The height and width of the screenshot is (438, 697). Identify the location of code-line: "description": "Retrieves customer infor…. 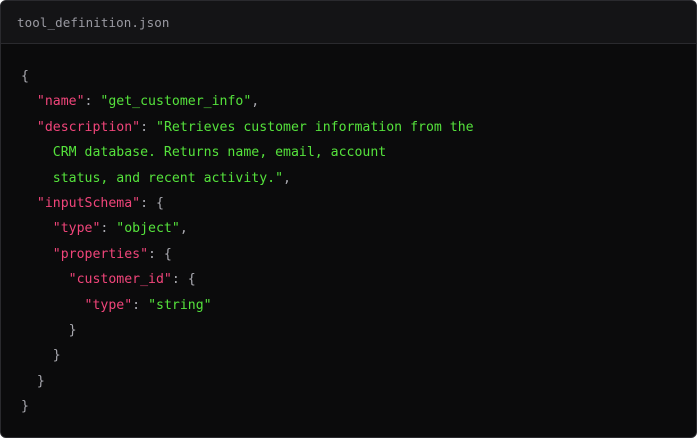
(358, 127).